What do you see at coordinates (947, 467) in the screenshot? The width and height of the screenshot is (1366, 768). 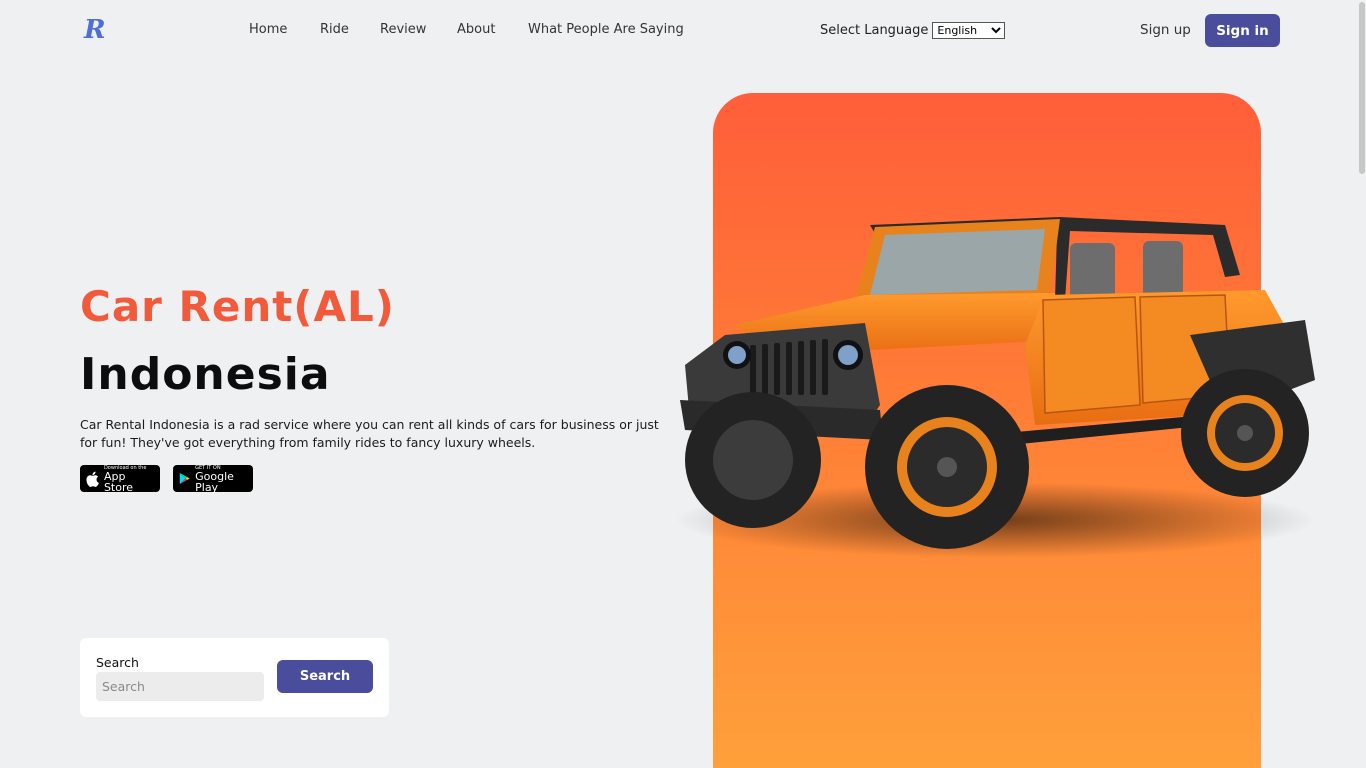 I see `front-right-wheel` at bounding box center [947, 467].